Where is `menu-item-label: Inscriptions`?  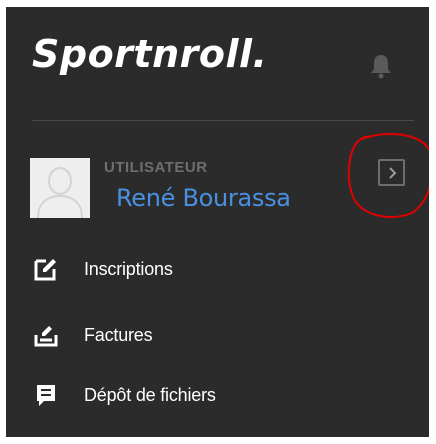 menu-item-label: Inscriptions is located at coordinates (128, 268).